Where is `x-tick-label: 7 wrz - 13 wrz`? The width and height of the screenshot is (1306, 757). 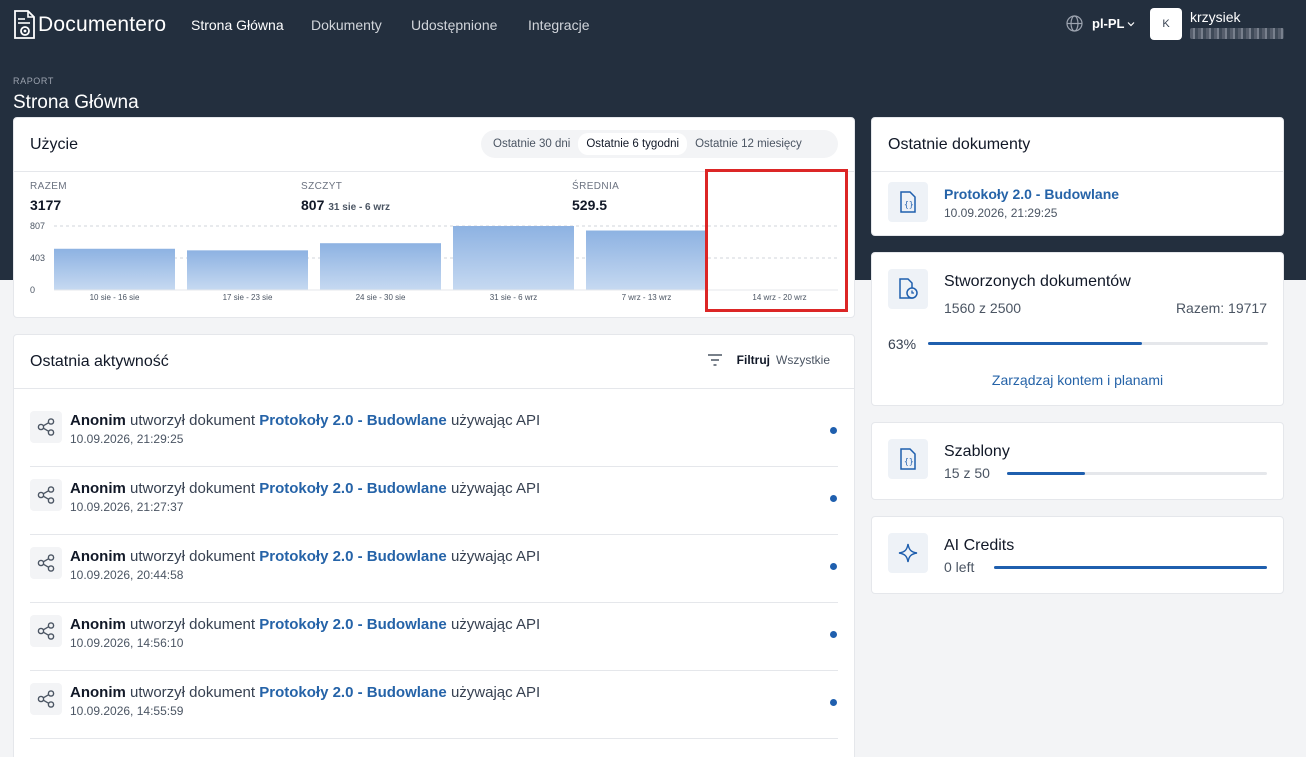 x-tick-label: 7 wrz - 13 wrz is located at coordinates (647, 297).